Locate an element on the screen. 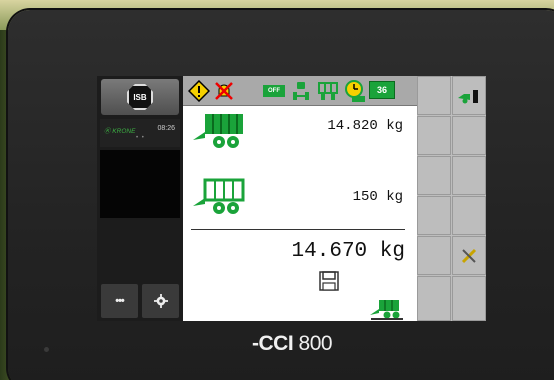 The image size is (554, 380). clock-off-icon is located at coordinates (354, 91).